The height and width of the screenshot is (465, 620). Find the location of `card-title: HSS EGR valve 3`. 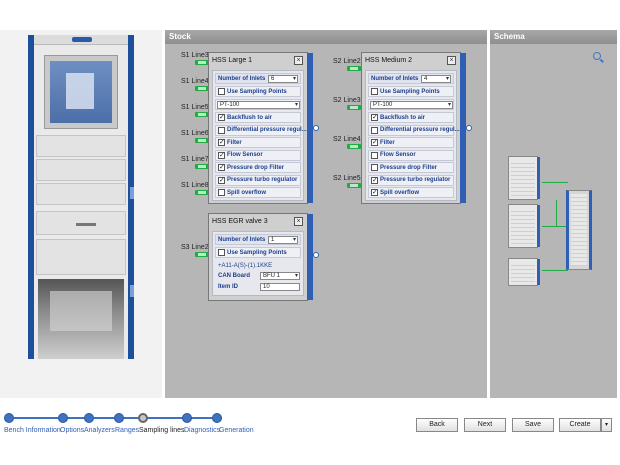

card-title: HSS EGR valve 3 is located at coordinates (240, 221).